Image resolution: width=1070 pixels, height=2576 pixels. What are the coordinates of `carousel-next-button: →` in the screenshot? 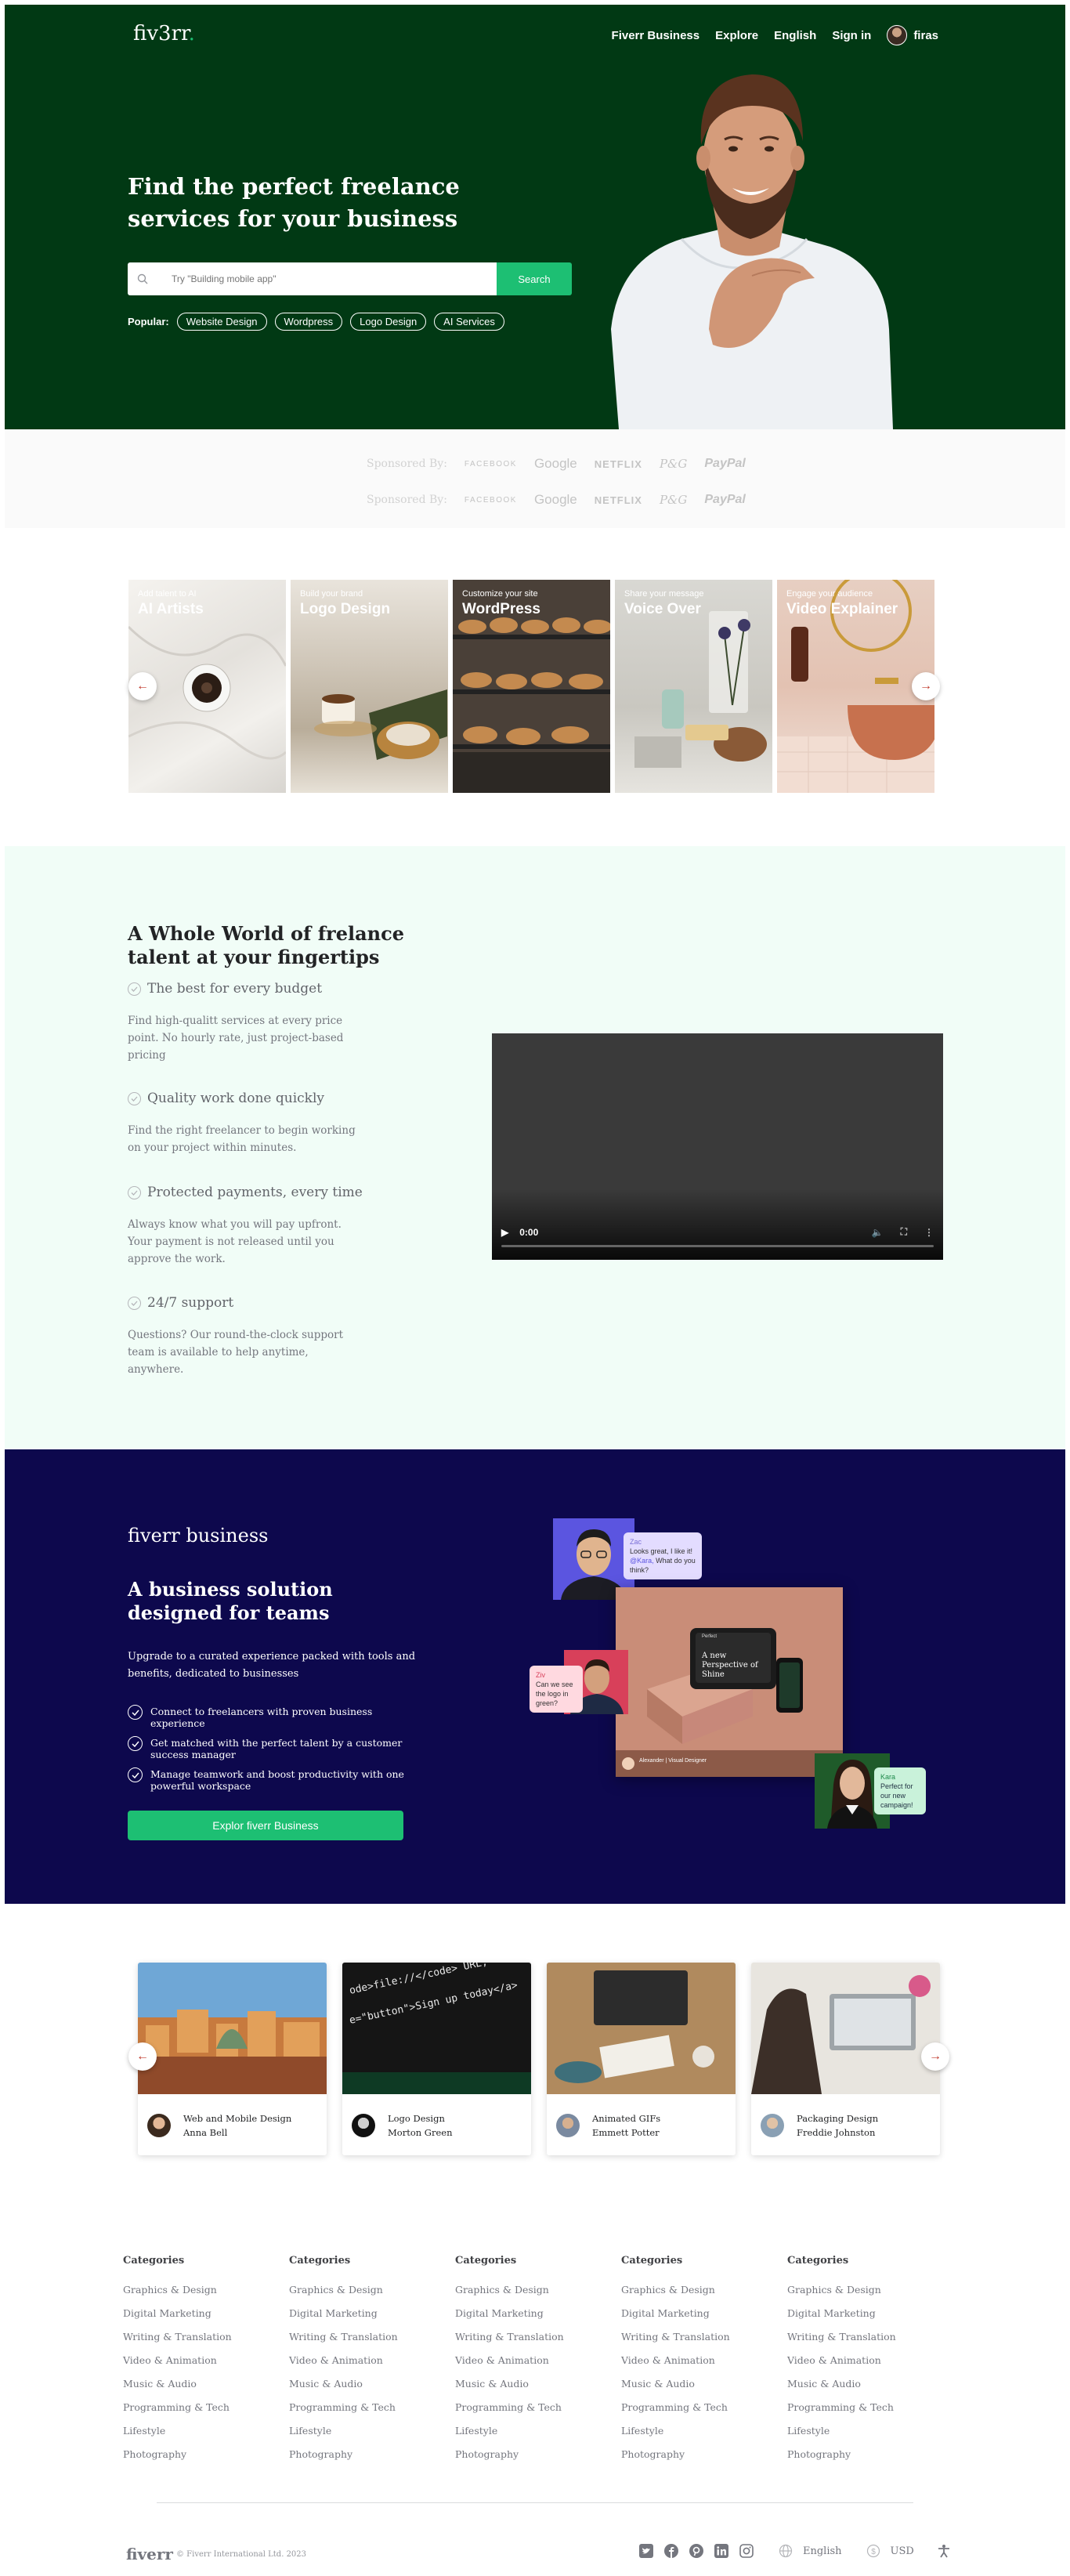 It's located at (926, 686).